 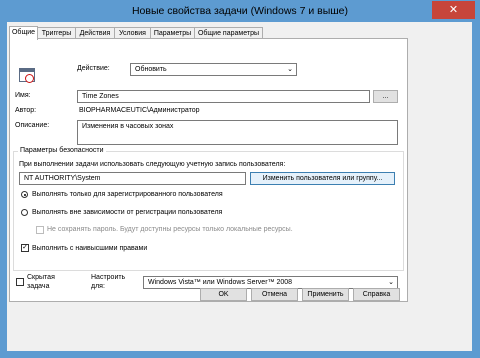 I want to click on author-label: Автор:, so click(x=26, y=110).